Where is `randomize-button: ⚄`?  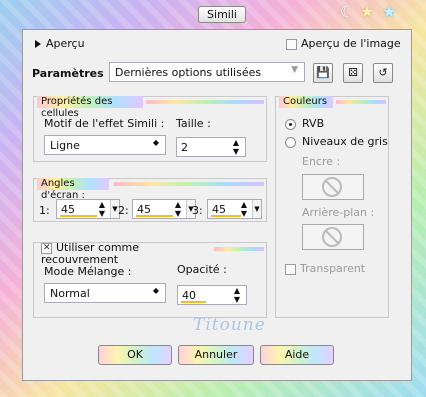 randomize-button: ⚄ is located at coordinates (353, 73).